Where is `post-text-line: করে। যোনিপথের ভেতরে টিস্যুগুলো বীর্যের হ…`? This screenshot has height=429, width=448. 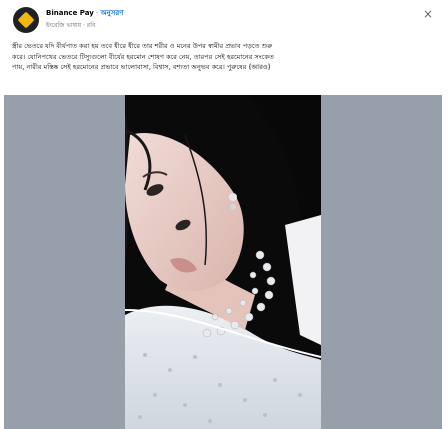 post-text-line: করে। যোনিপথের ভেতরে টিস্যুগুলো বীর্যের হ… is located at coordinates (143, 56).